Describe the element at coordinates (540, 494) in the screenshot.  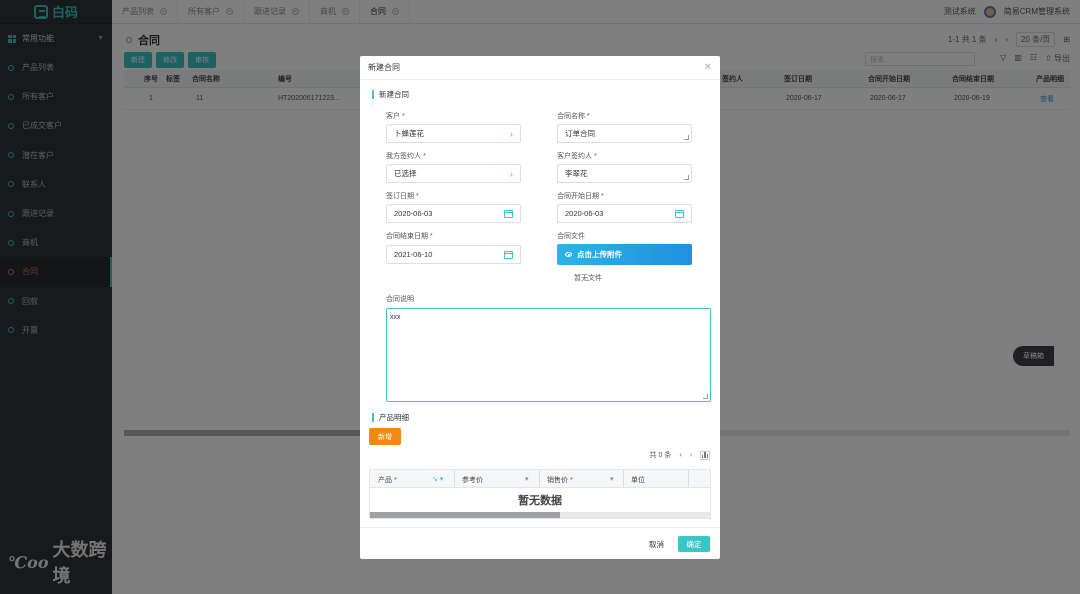
I see `product-table: 产品 * ↘ ▾ 参考价 ▾ 销售价 * ▾ 单位 暂无数据` at that location.